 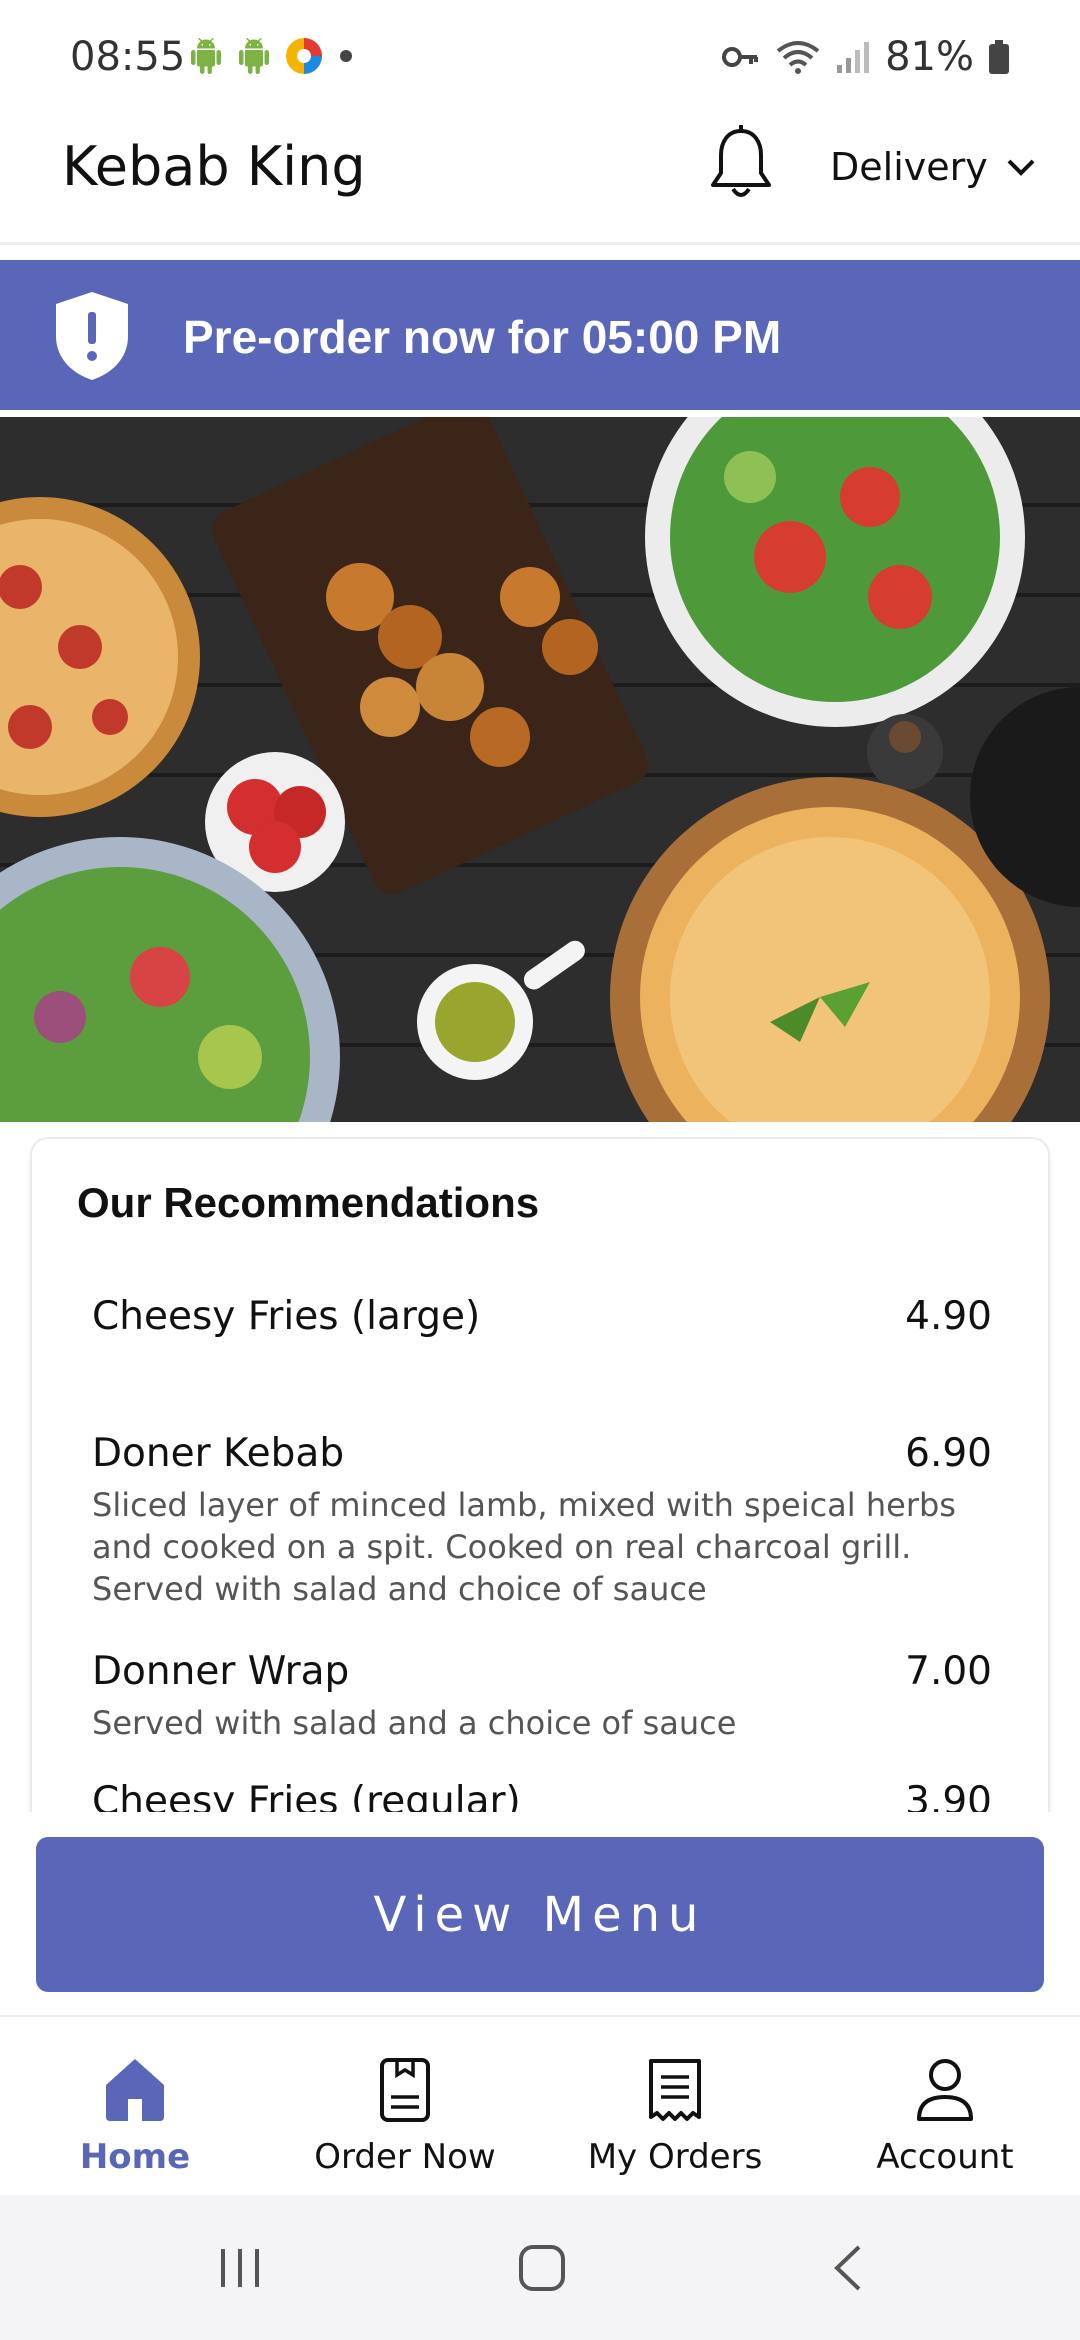 What do you see at coordinates (948, 1316) in the screenshot?
I see `menu-item-price: 4.90` at bounding box center [948, 1316].